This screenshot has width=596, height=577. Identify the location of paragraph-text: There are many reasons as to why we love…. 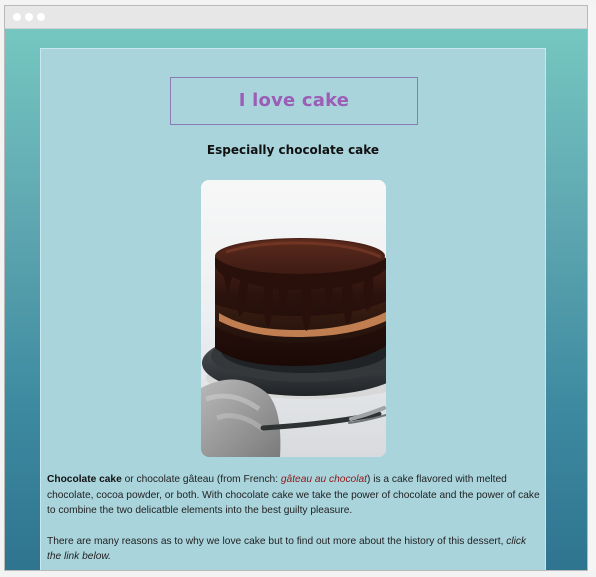
(277, 541).